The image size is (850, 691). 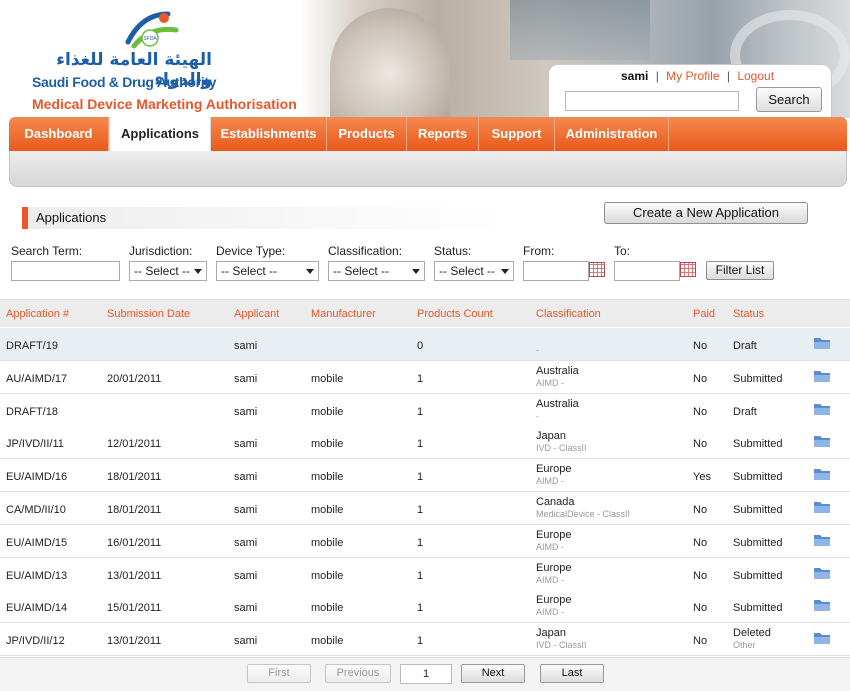 I want to click on search-term-input, so click(x=65, y=271).